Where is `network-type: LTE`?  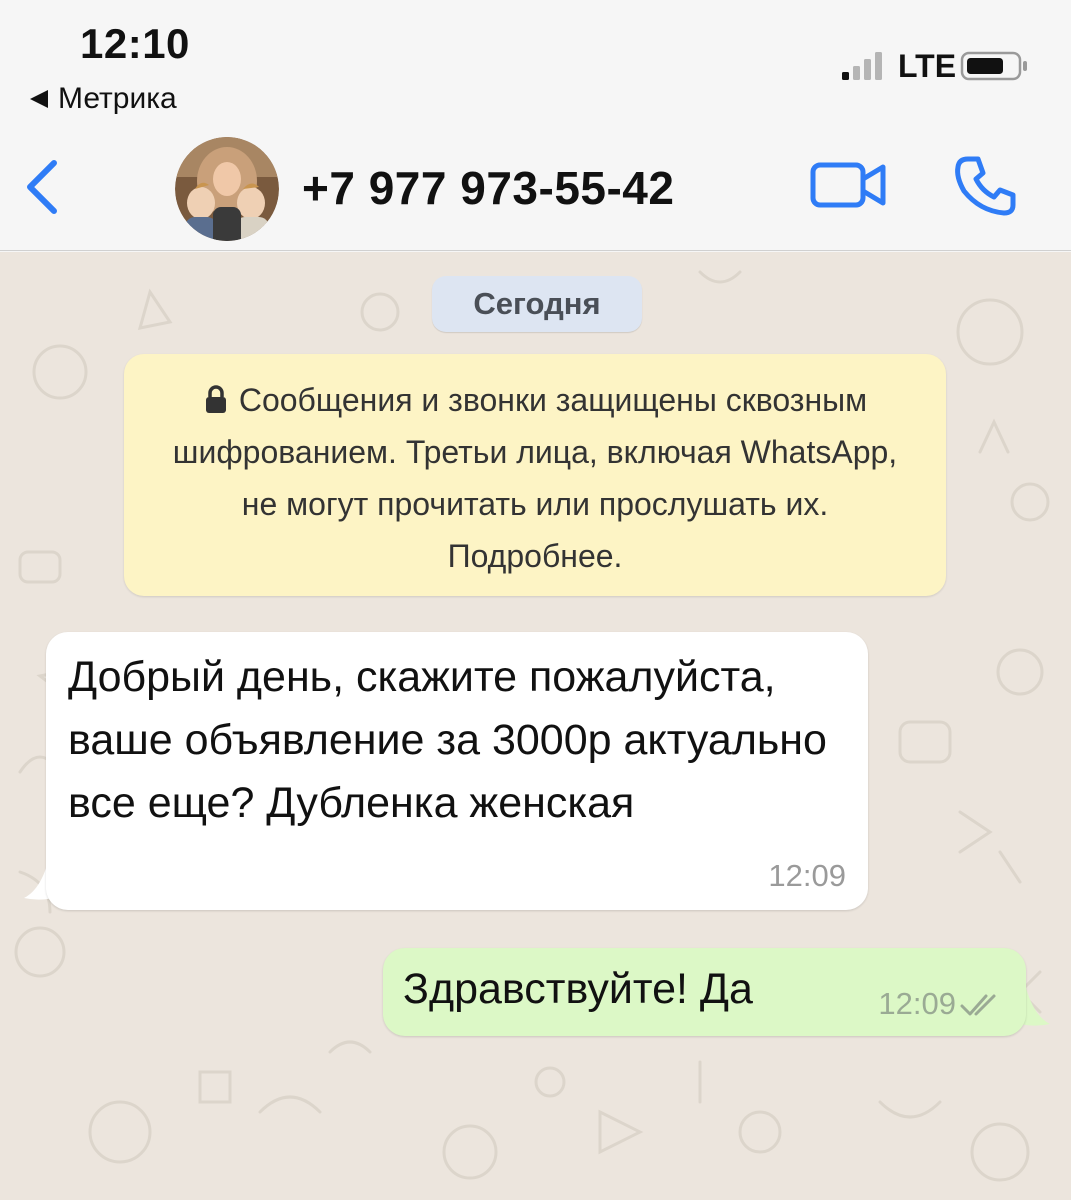 network-type: LTE is located at coordinates (927, 66).